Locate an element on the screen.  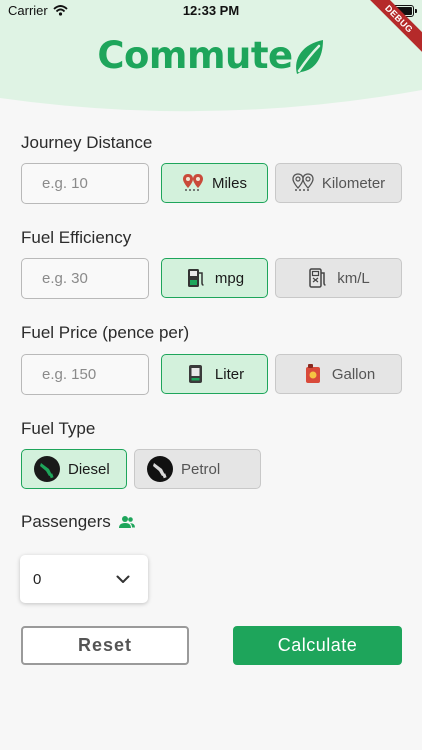
fuel-type-label: Fuel Type is located at coordinates (58, 428).